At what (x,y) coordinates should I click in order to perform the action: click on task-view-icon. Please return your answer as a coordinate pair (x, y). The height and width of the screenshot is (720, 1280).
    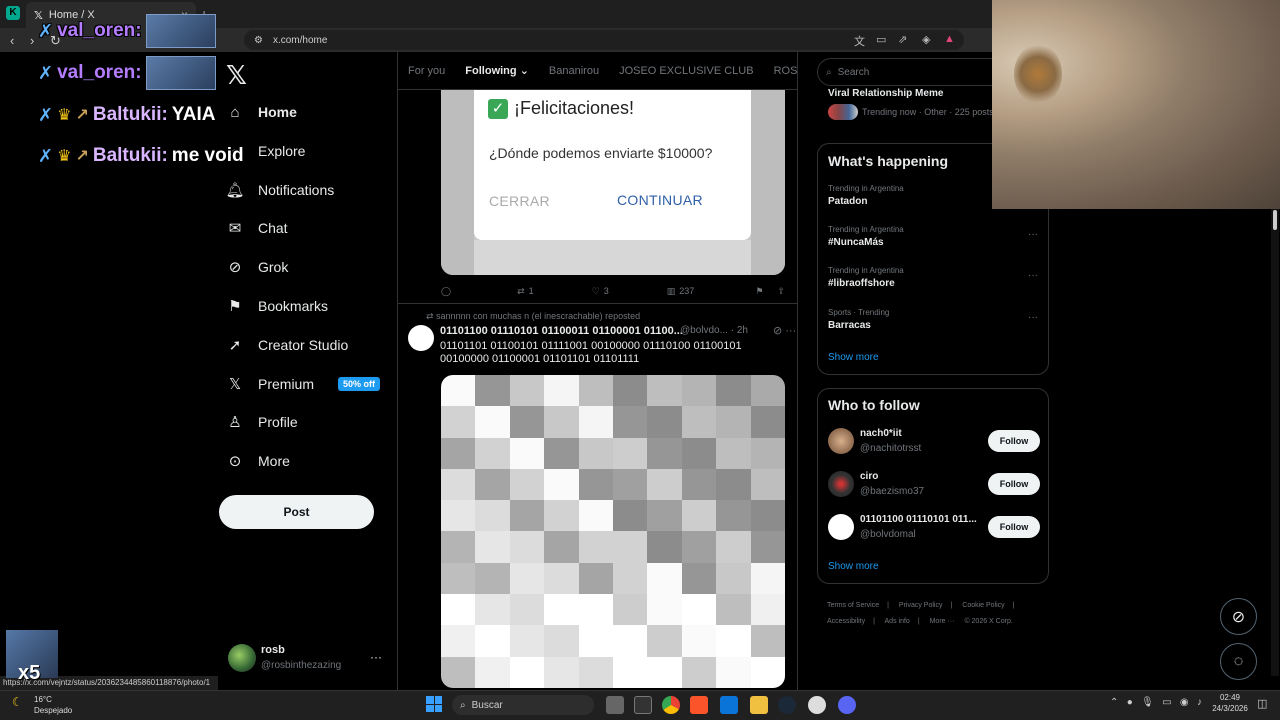
    Looking at the image, I should click on (615, 705).